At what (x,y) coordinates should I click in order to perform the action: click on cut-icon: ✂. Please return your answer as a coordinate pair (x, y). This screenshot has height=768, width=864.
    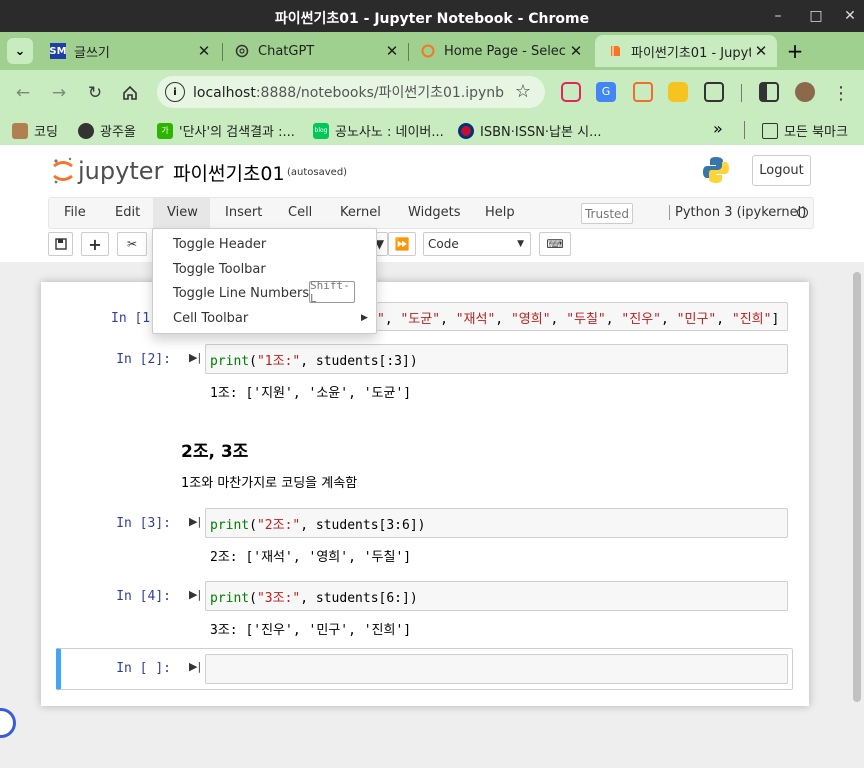
    Looking at the image, I should click on (132, 244).